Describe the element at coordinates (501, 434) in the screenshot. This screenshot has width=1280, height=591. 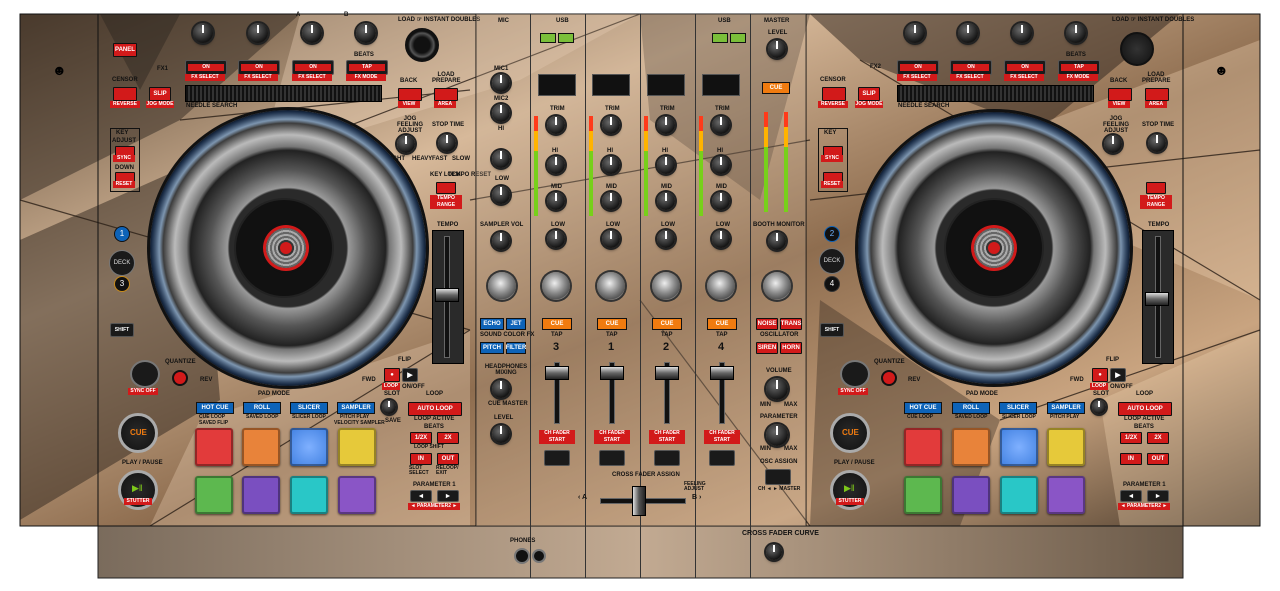
I see `headphones-level-knob` at that location.